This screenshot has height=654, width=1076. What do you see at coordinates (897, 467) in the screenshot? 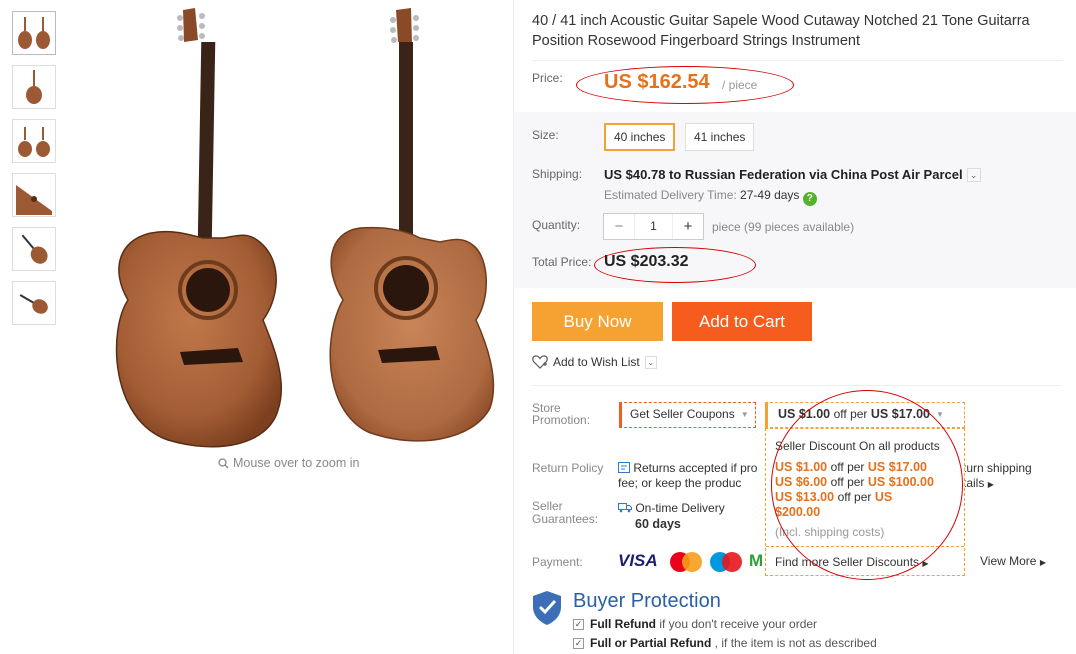
I see `tier-threshold: US $17.00` at bounding box center [897, 467].